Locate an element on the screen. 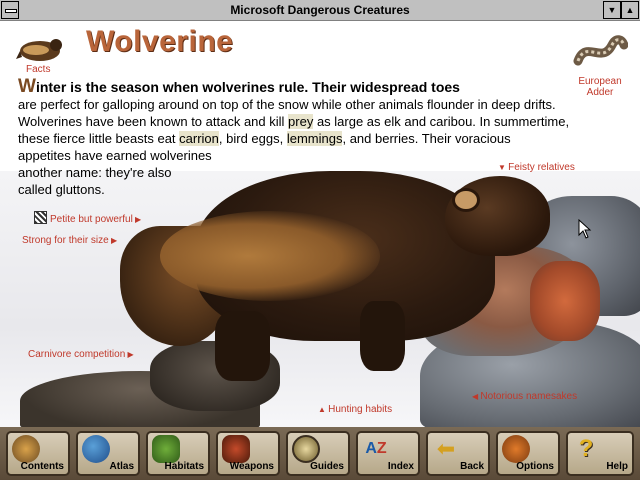 This screenshot has height=480, width=640. hunting-habits-label: Hunting habits is located at coordinates (360, 409).